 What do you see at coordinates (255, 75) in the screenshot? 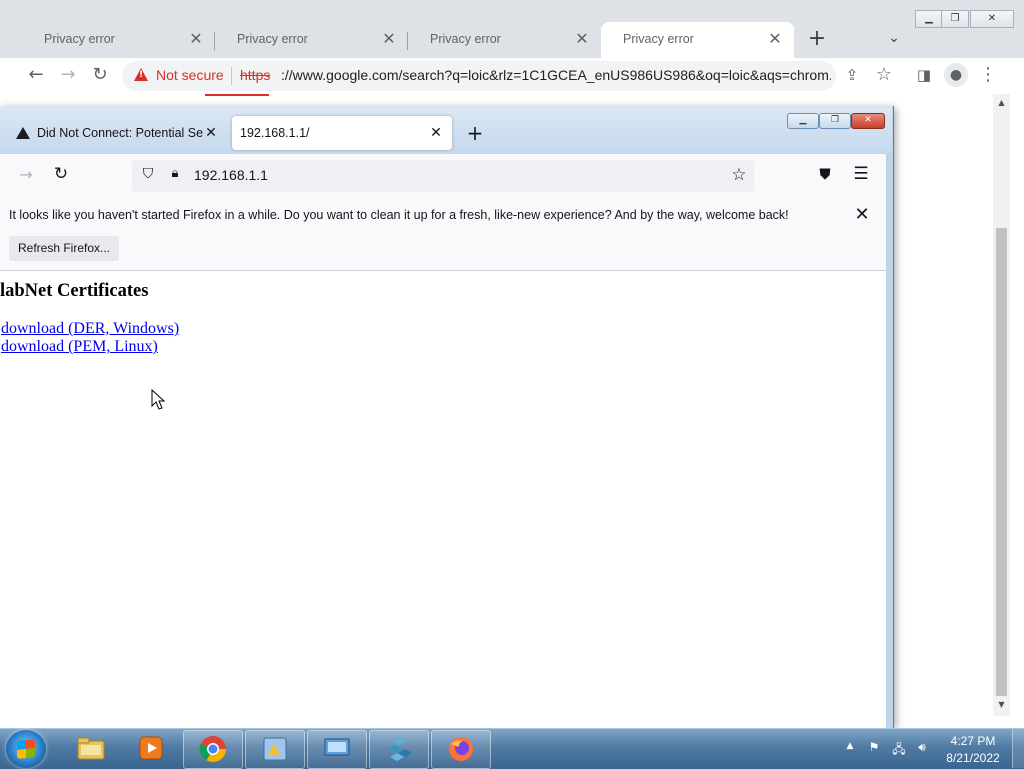
I see `url-scheme: https` at bounding box center [255, 75].